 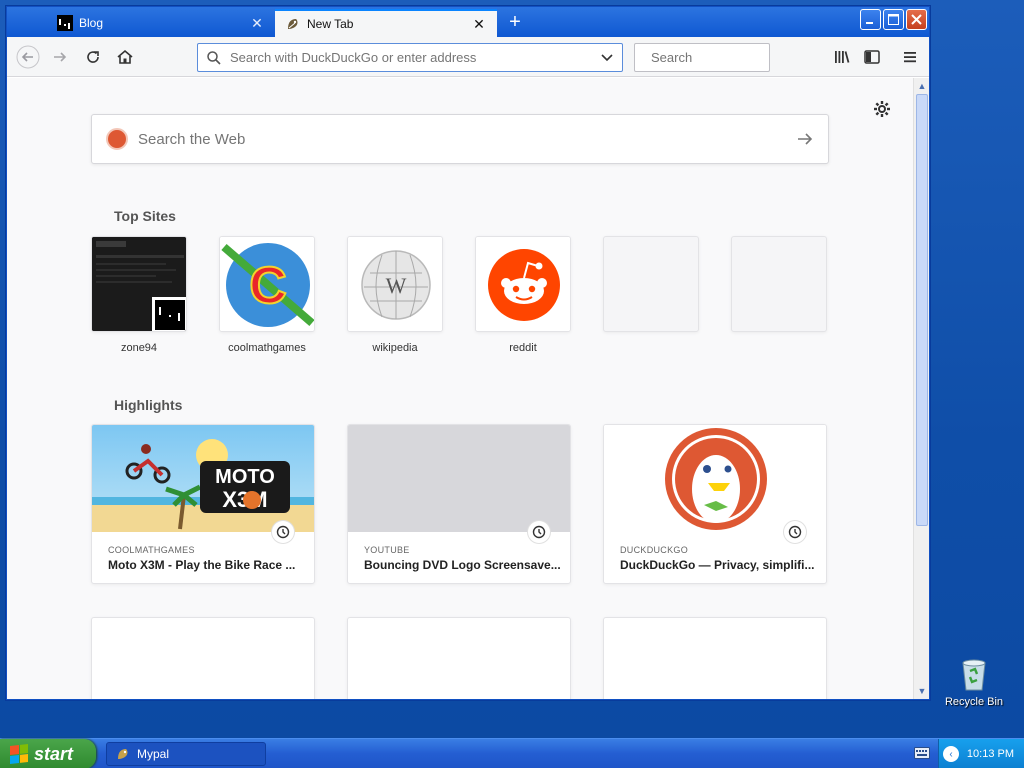 What do you see at coordinates (990, 754) in the screenshot?
I see `taskbar-clock: 10:13 PM` at bounding box center [990, 754].